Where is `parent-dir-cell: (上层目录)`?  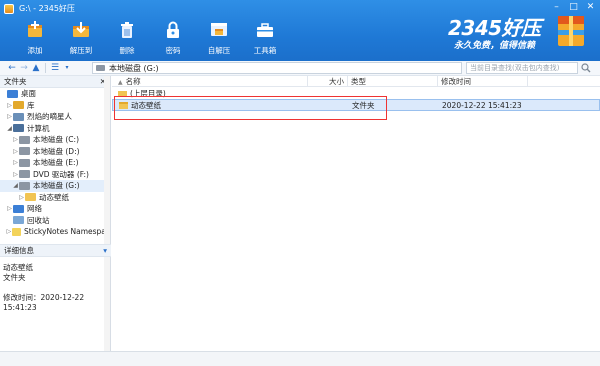 parent-dir-cell: (上层目录) is located at coordinates (210, 93).